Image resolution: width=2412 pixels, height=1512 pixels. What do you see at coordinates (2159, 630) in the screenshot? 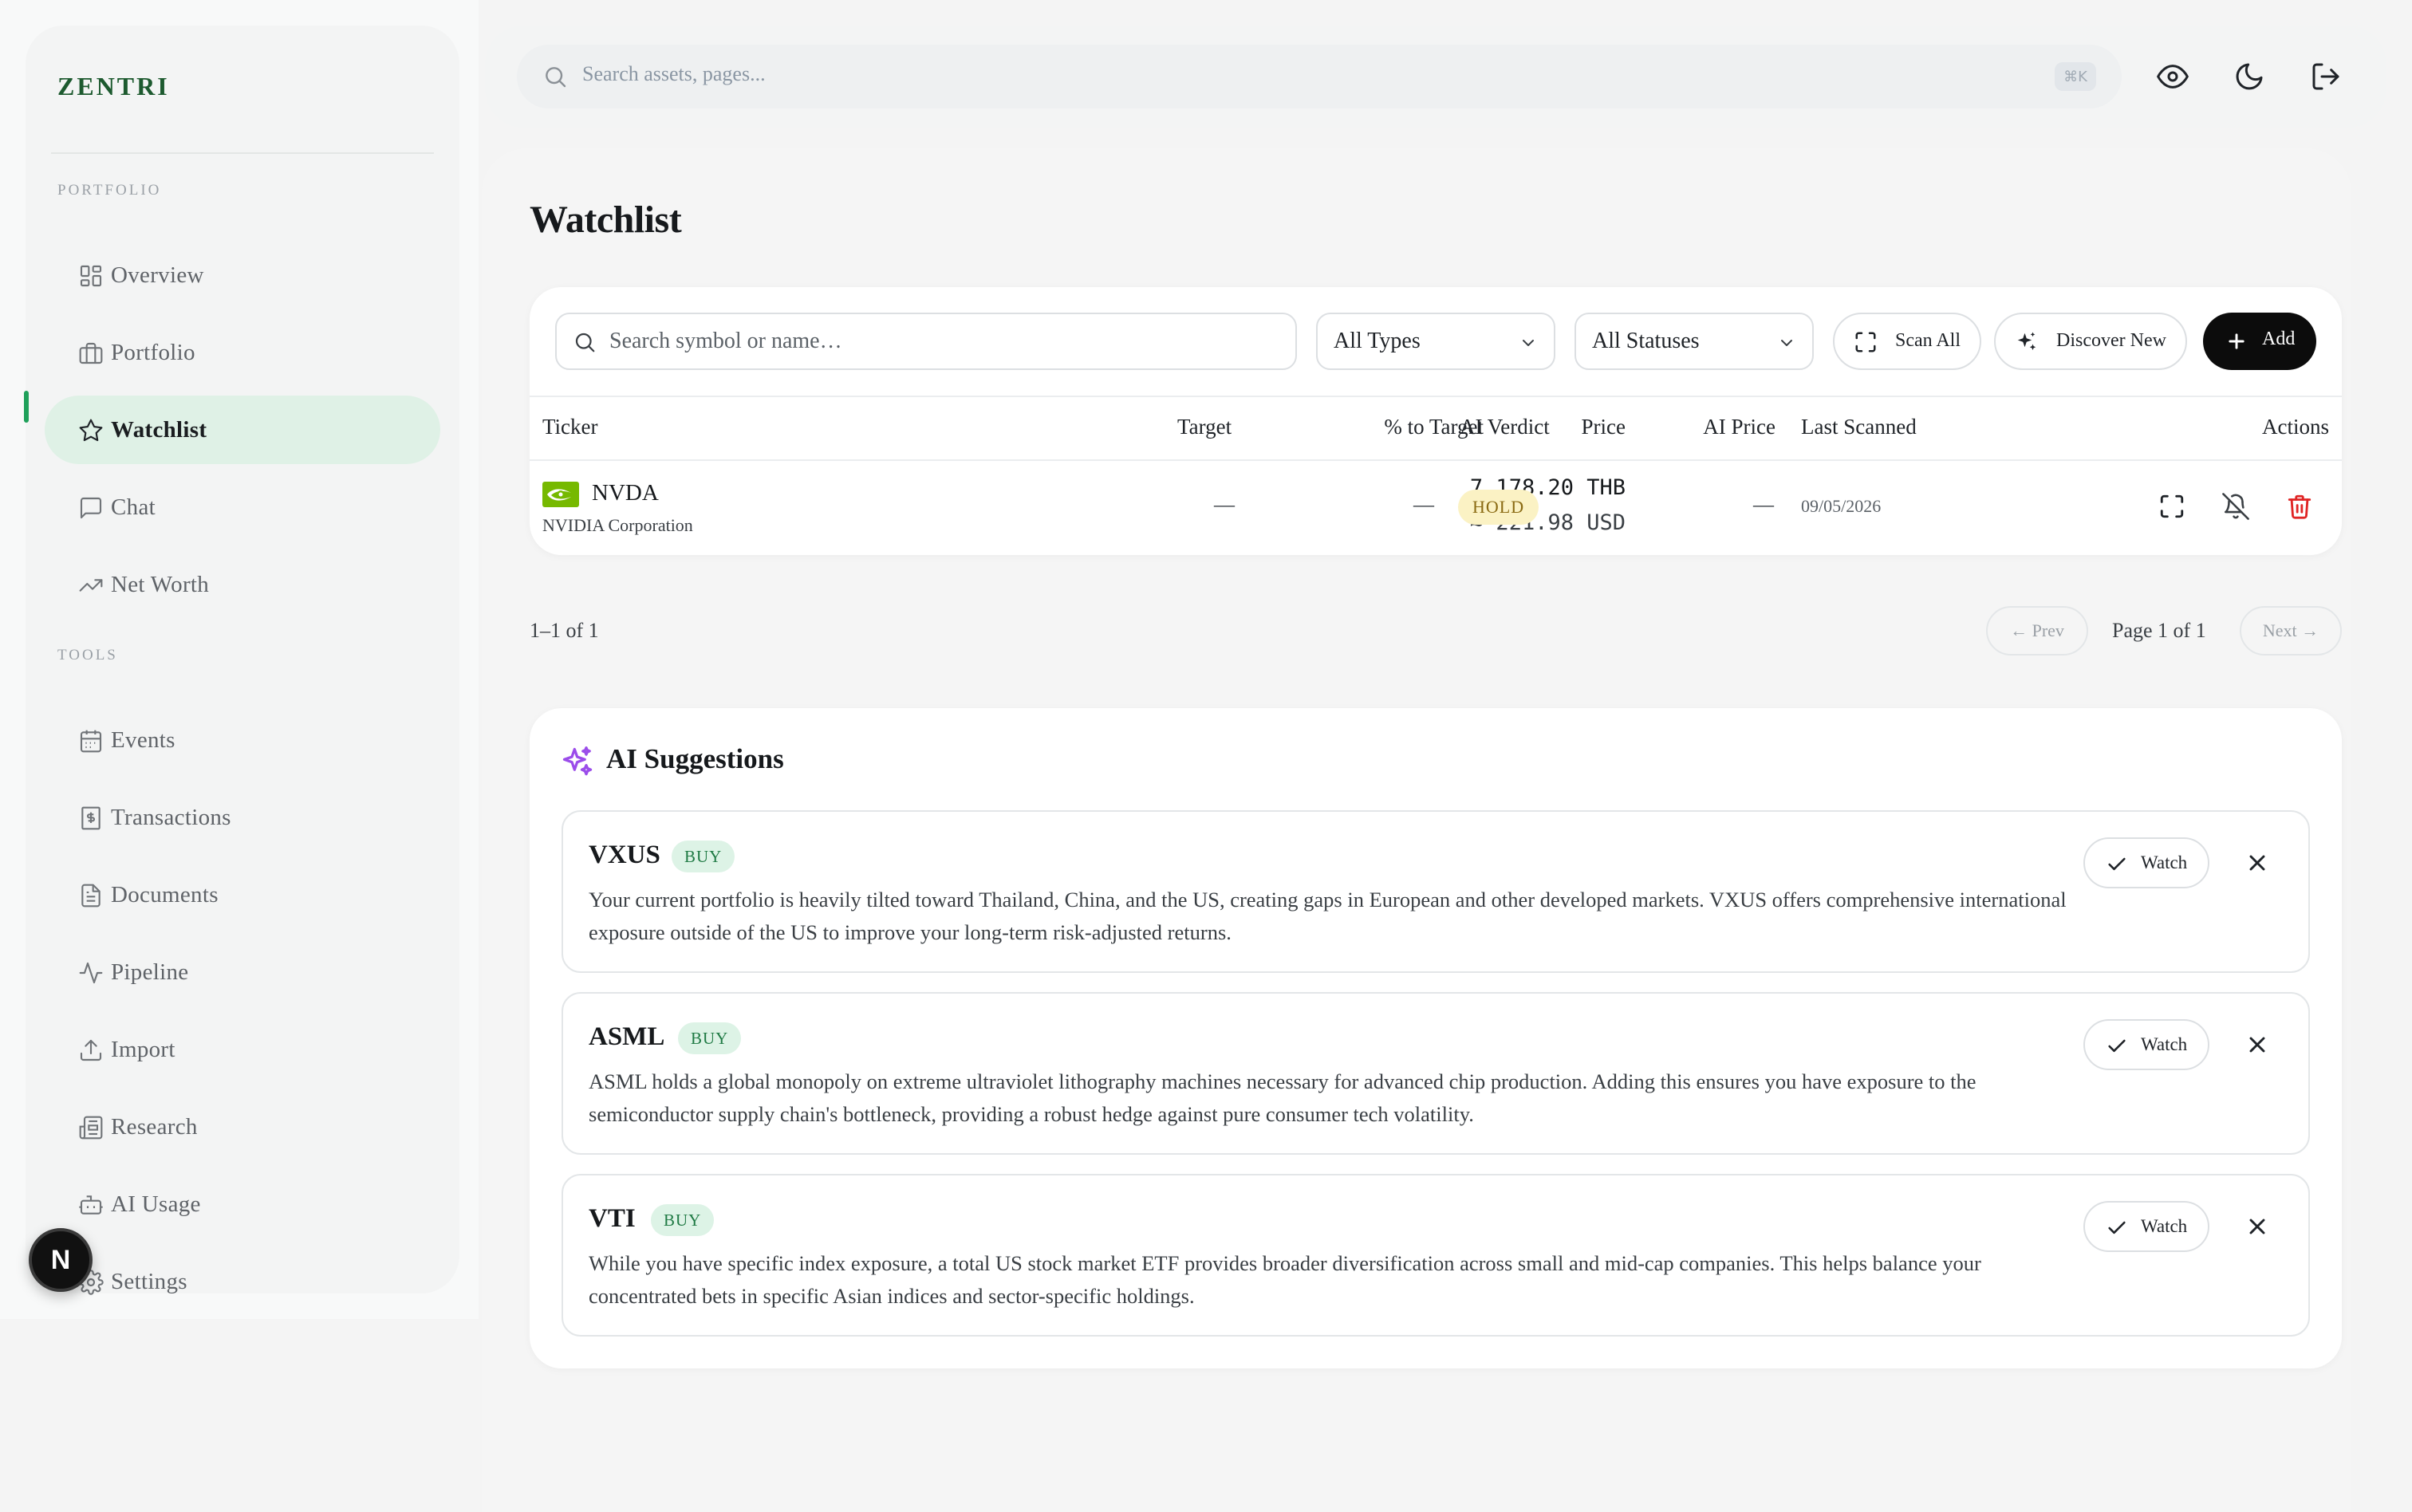
I see `page-indicator: Page 1 of 1` at bounding box center [2159, 630].